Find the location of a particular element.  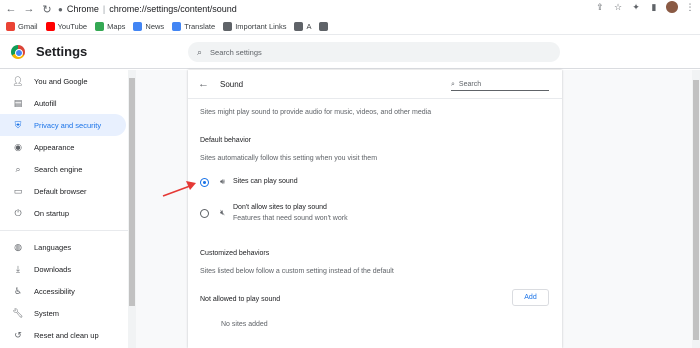

search-settings-placeholder: Search settings is located at coordinates (236, 52).